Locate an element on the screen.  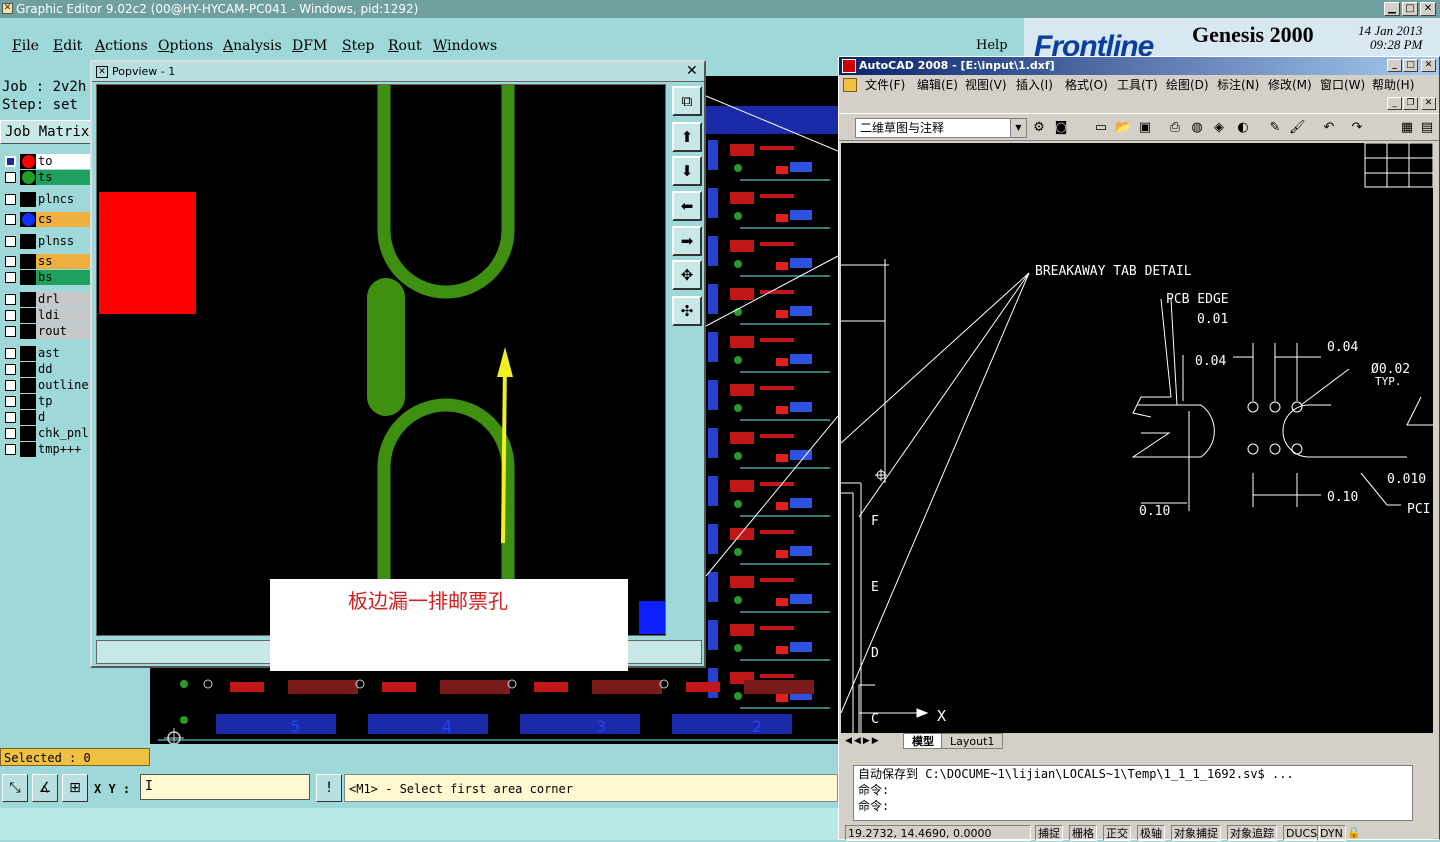
ac-menu-dimension: 标注(N) is located at coordinates (1238, 85).